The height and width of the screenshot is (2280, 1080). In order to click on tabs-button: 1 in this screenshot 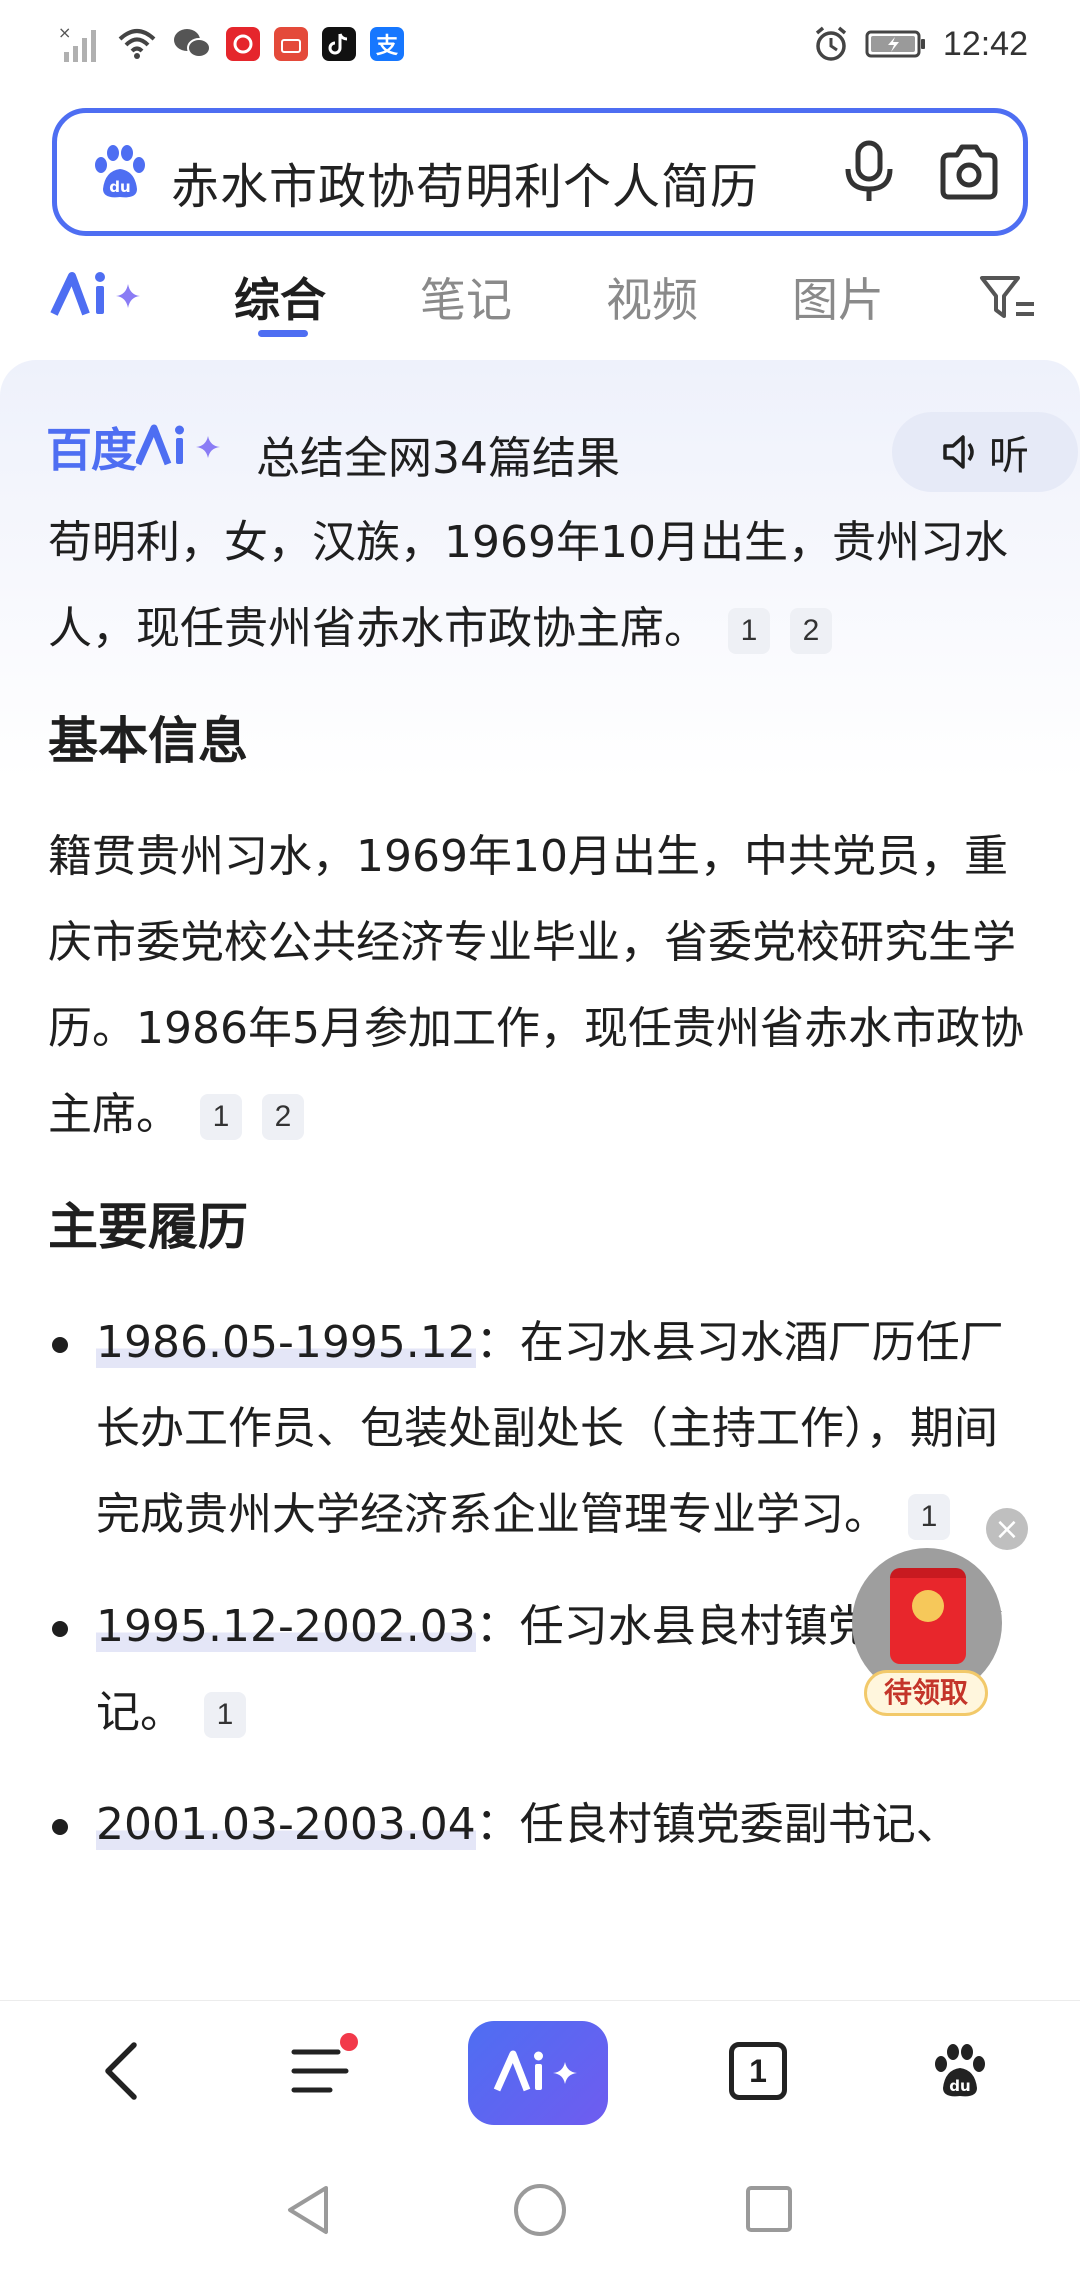, I will do `click(758, 2071)`.